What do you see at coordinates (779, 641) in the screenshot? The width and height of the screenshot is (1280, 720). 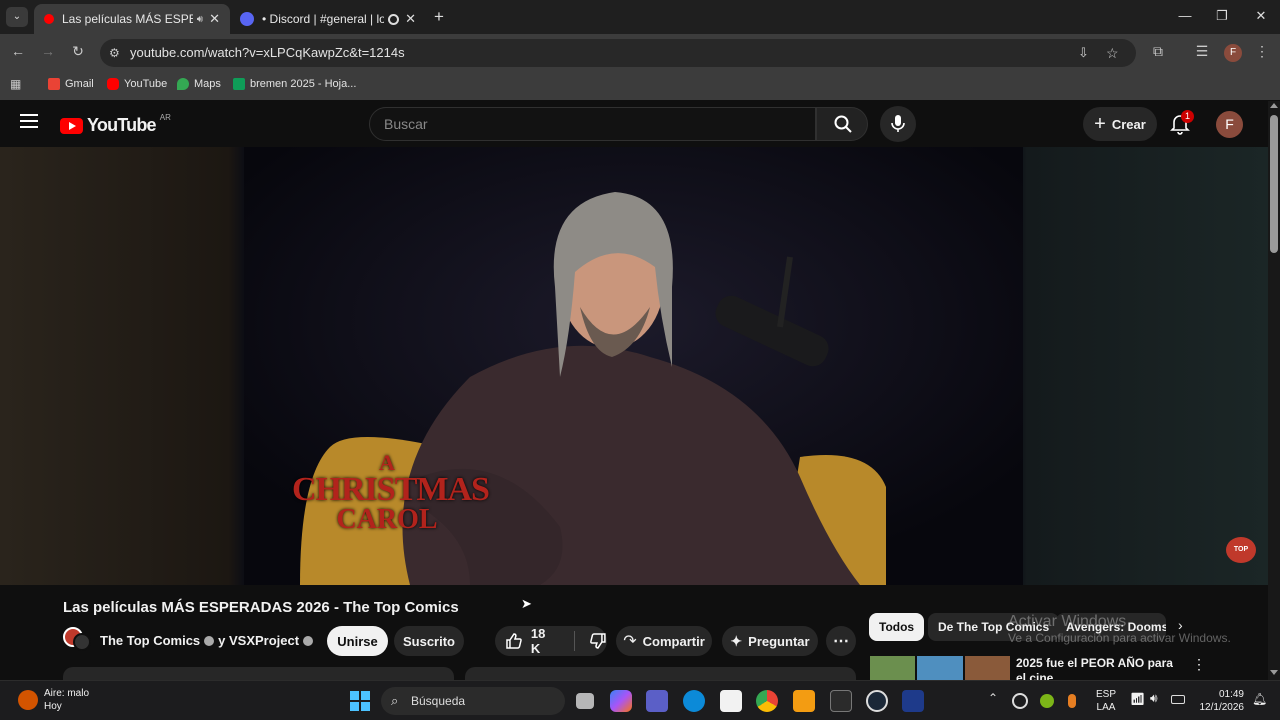 I see `ask-label: Preguntar` at bounding box center [779, 641].